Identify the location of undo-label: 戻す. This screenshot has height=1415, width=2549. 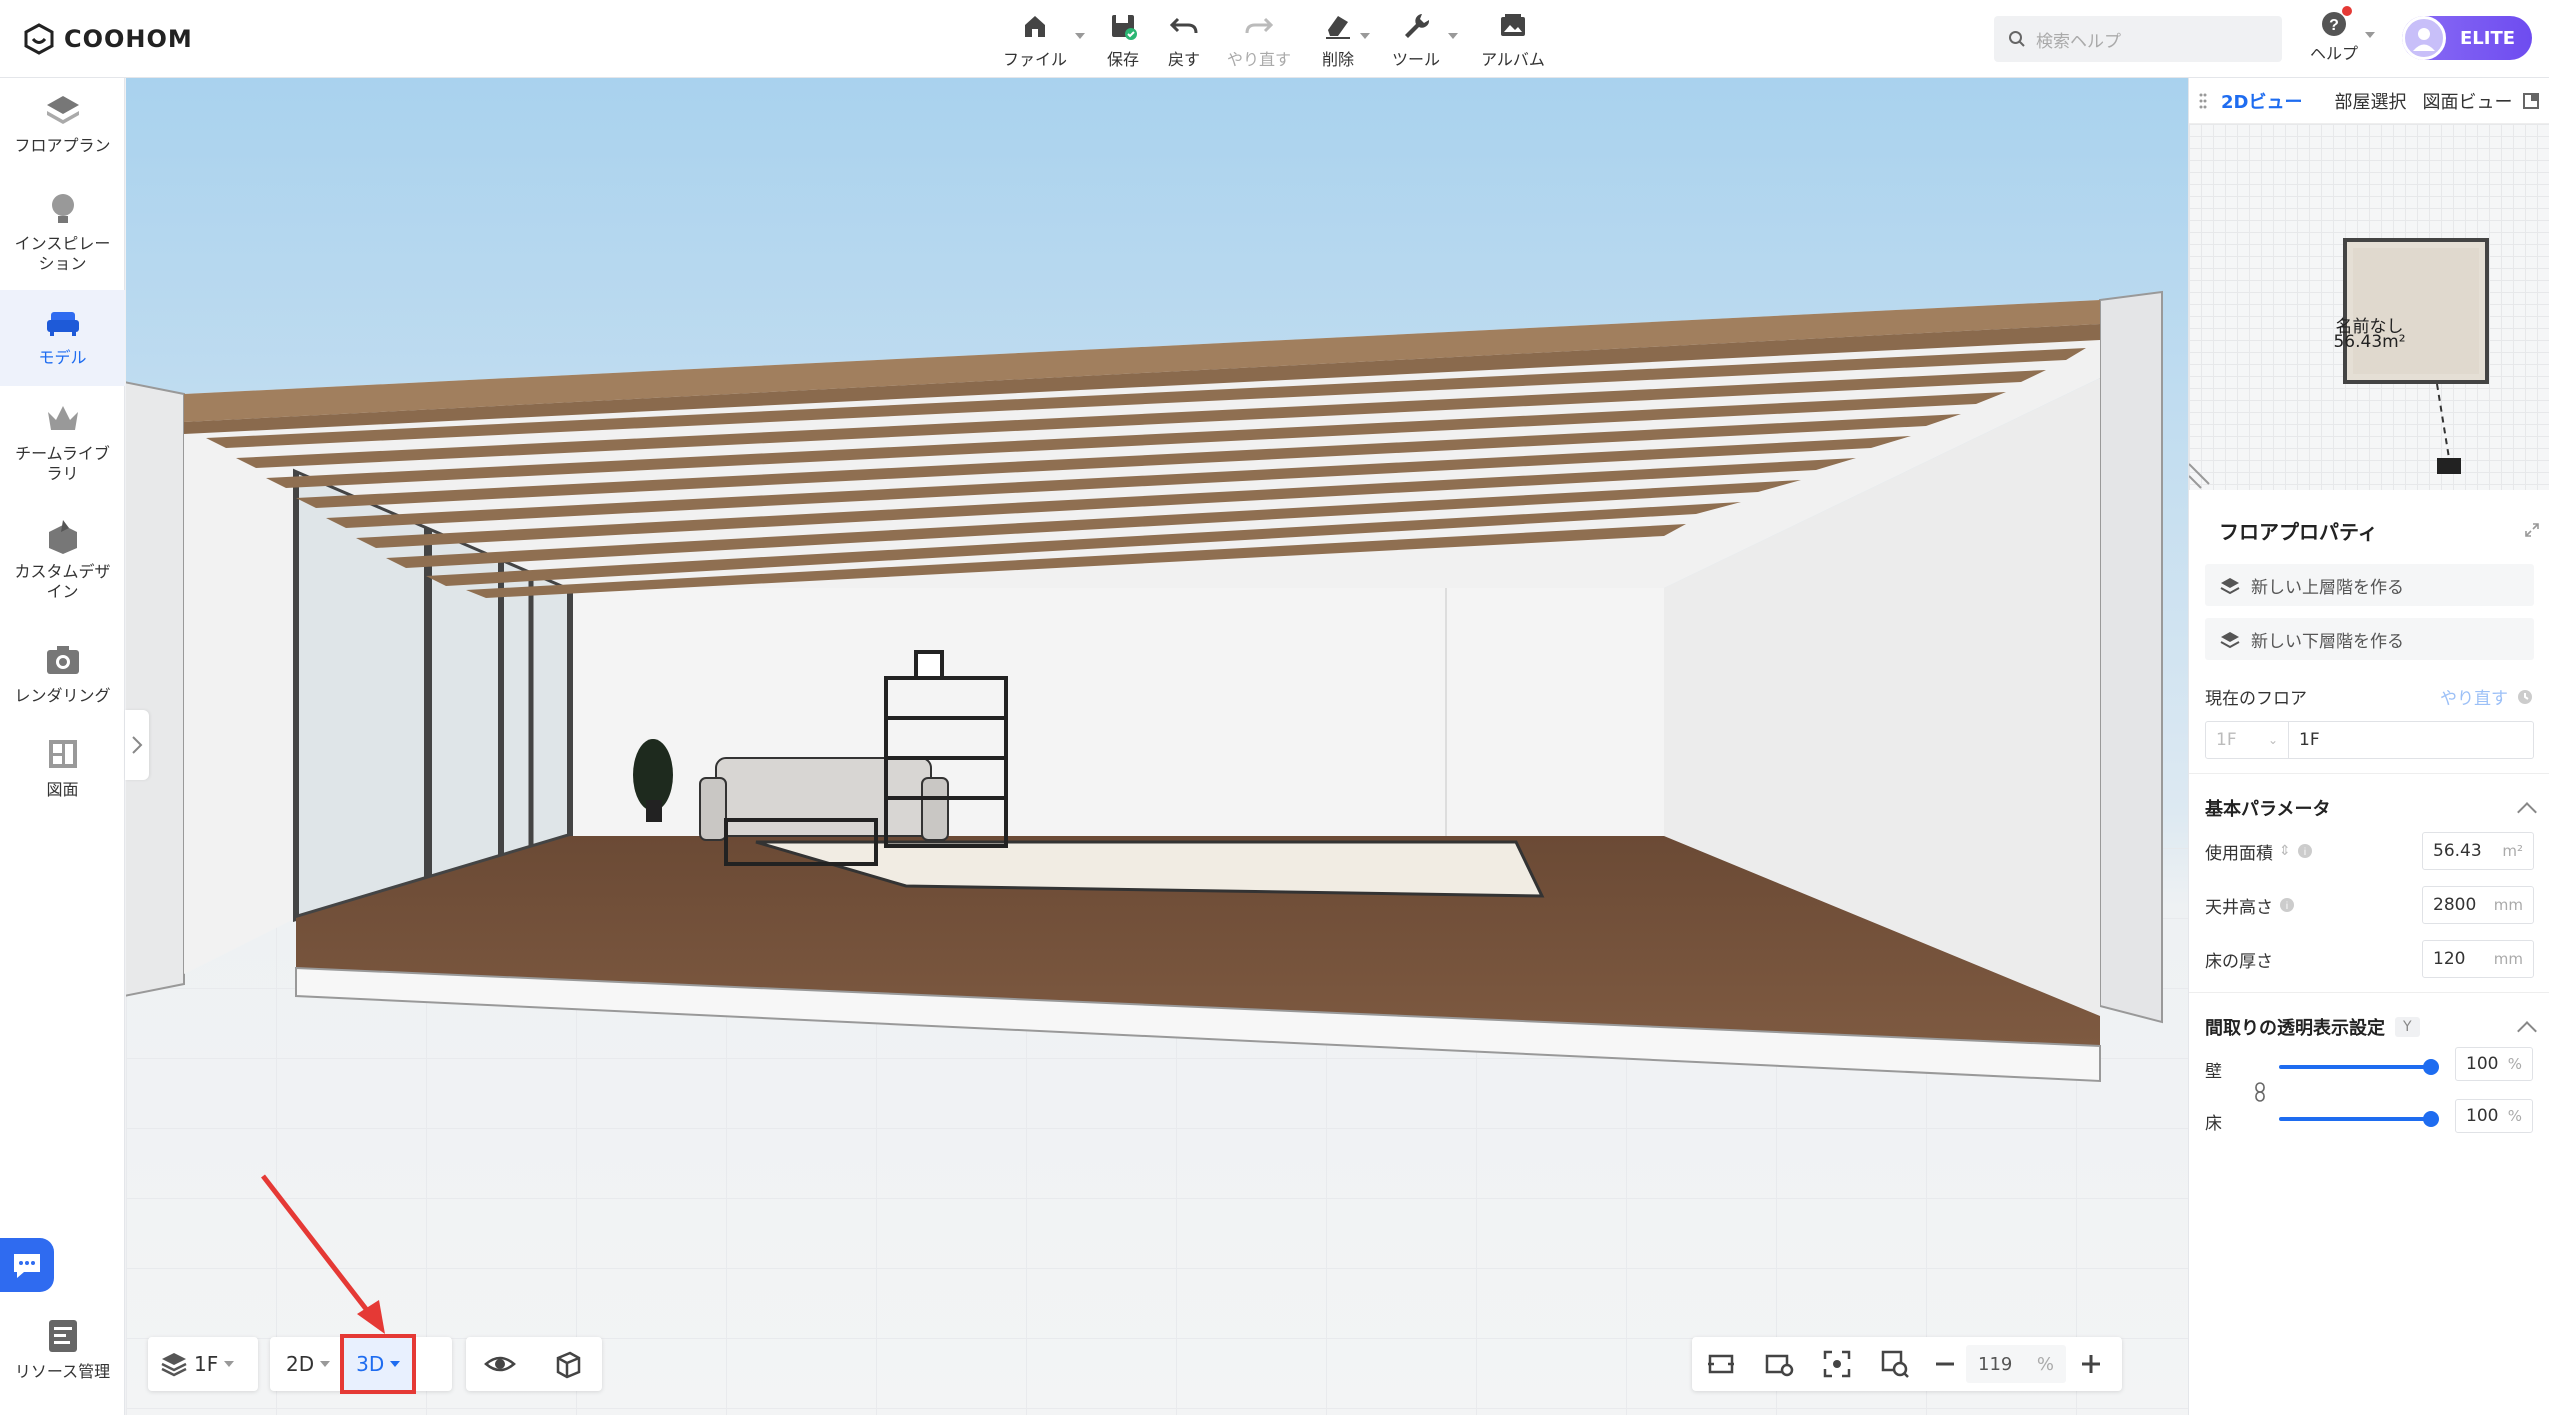
(1183, 59).